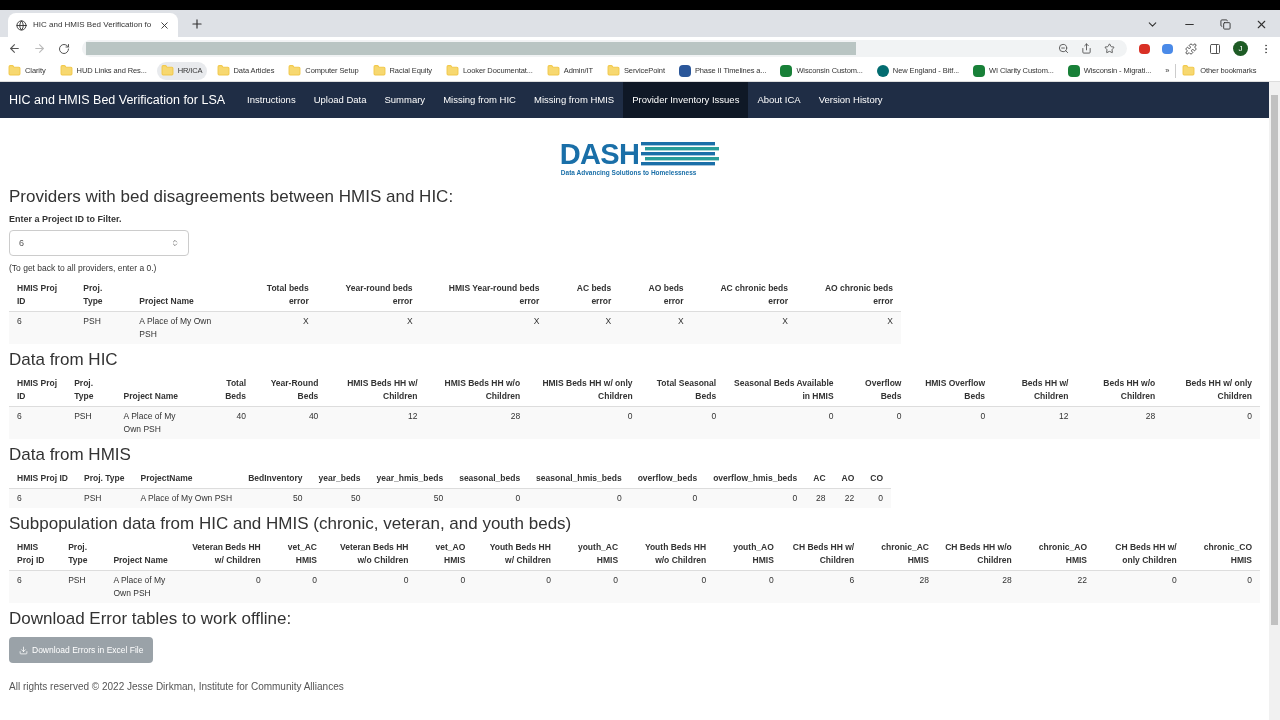 This screenshot has width=1280, height=720. Describe the element at coordinates (1063, 48) in the screenshot. I see `zoom-out-icon` at that location.